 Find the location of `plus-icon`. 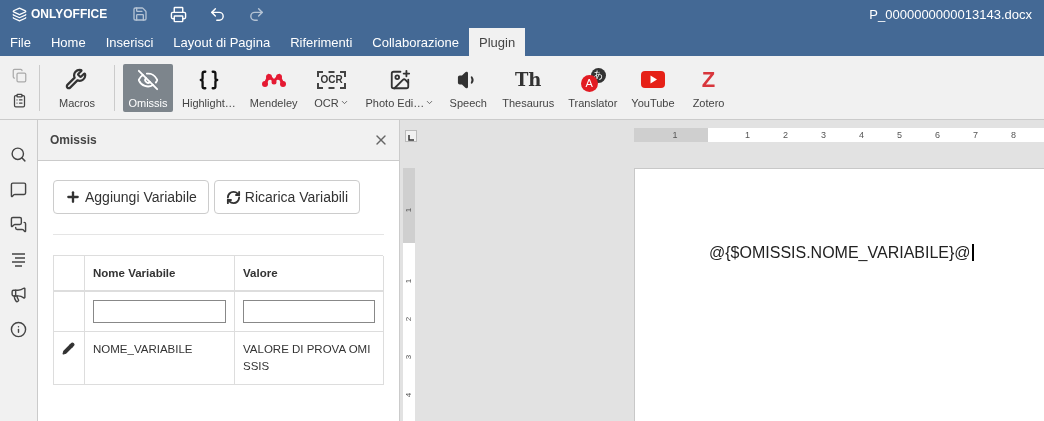

plus-icon is located at coordinates (73, 197).